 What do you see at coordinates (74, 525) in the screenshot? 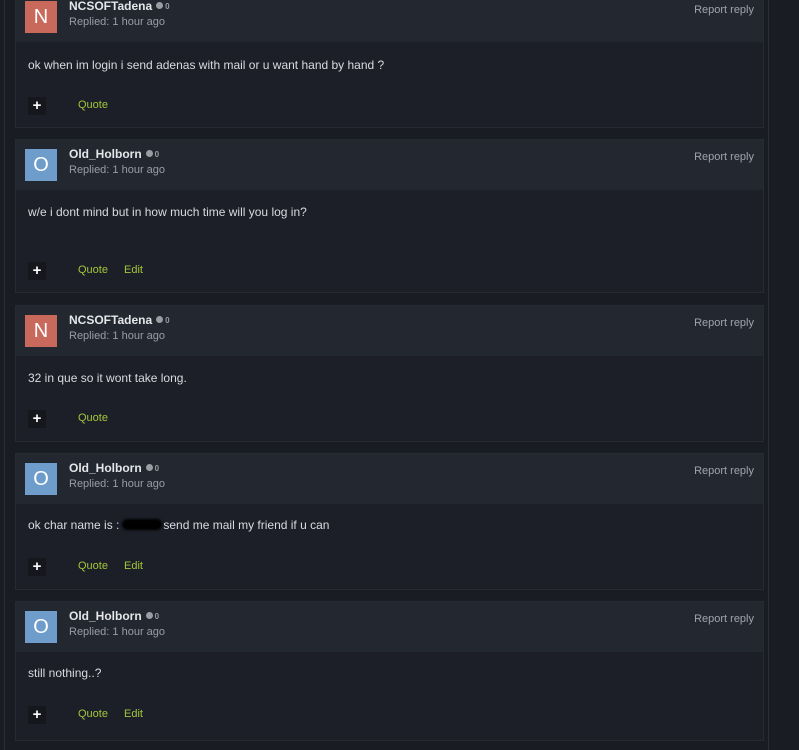
I see `post-body-start: ok char name is :` at bounding box center [74, 525].